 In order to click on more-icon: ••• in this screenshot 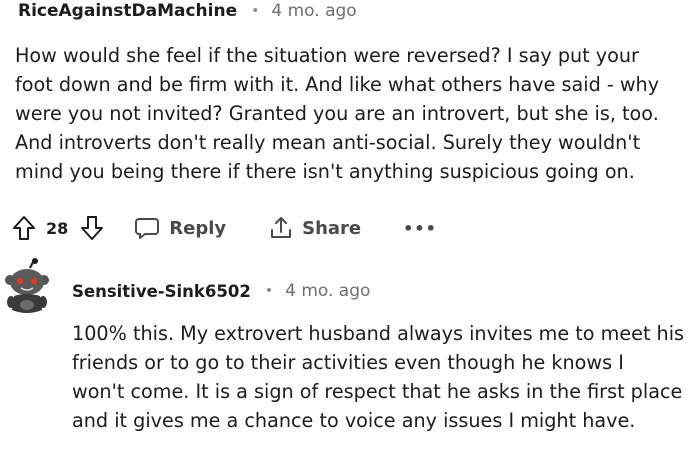, I will do `click(420, 228)`.